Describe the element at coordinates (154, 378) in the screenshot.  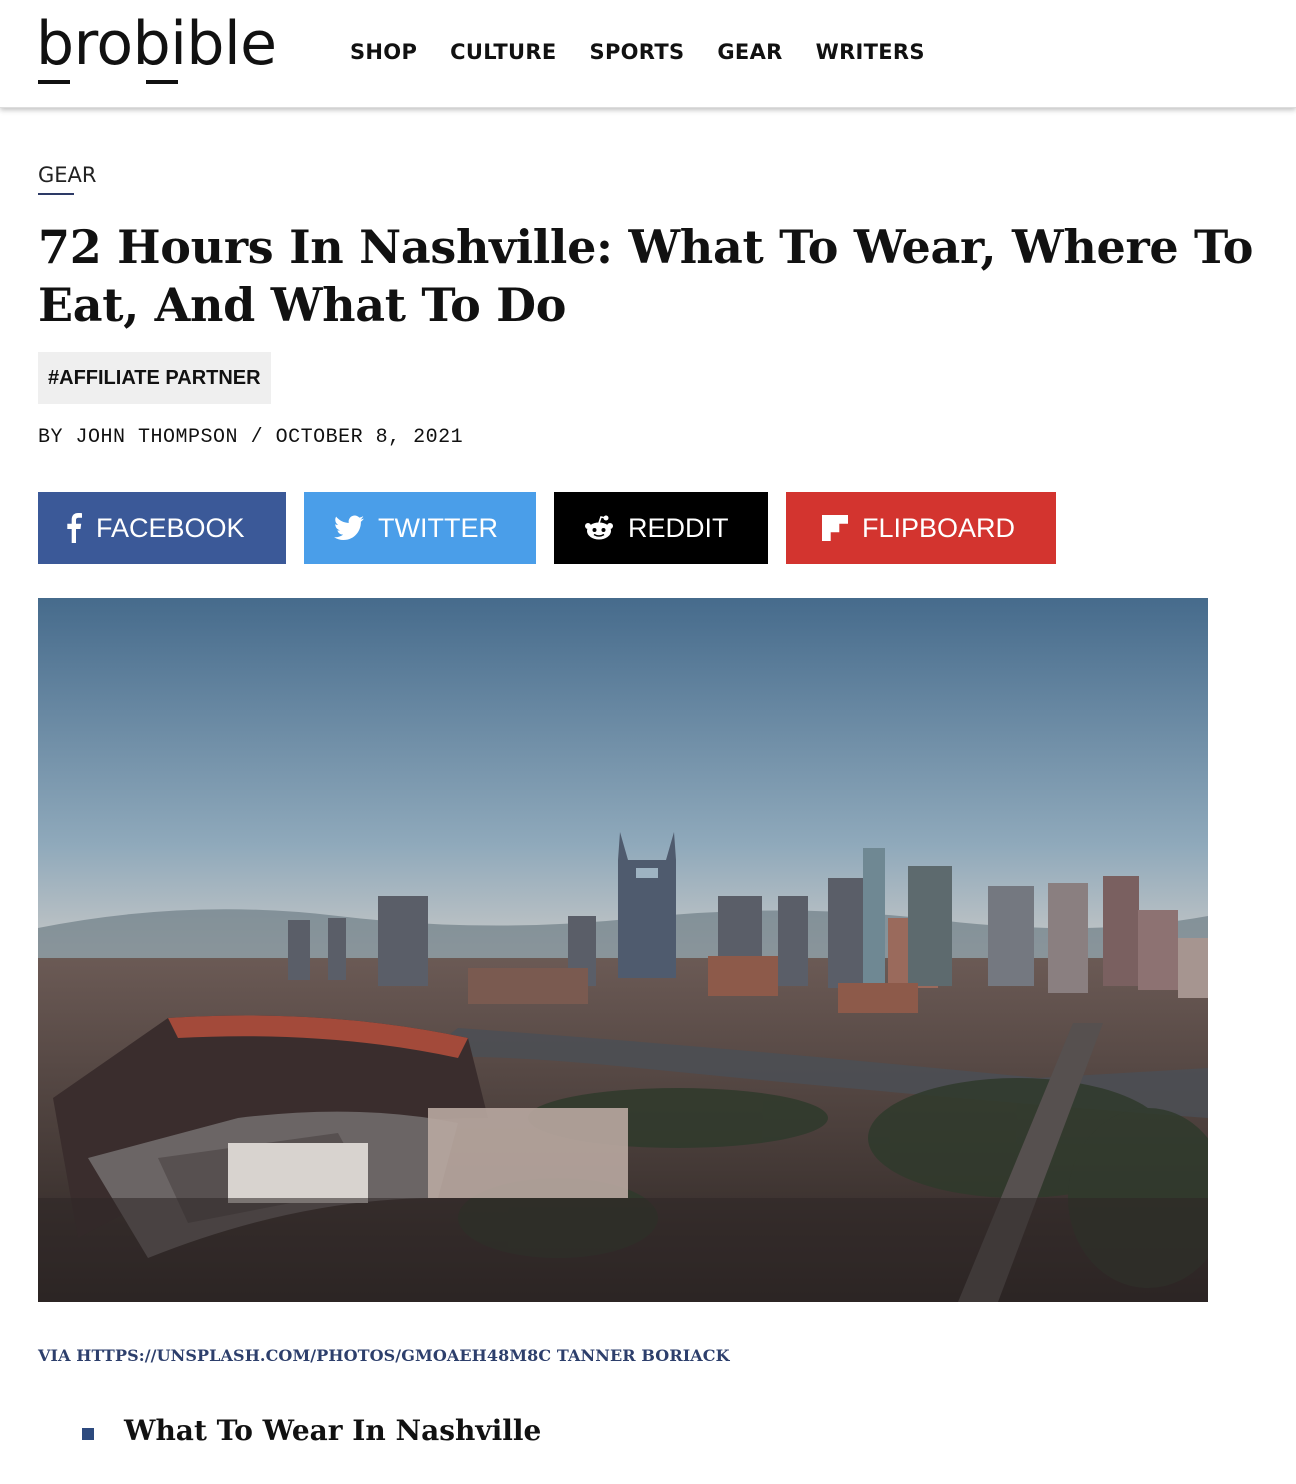
I see `affiliate-partner-tag: #AFFILIATE PARTNER` at that location.